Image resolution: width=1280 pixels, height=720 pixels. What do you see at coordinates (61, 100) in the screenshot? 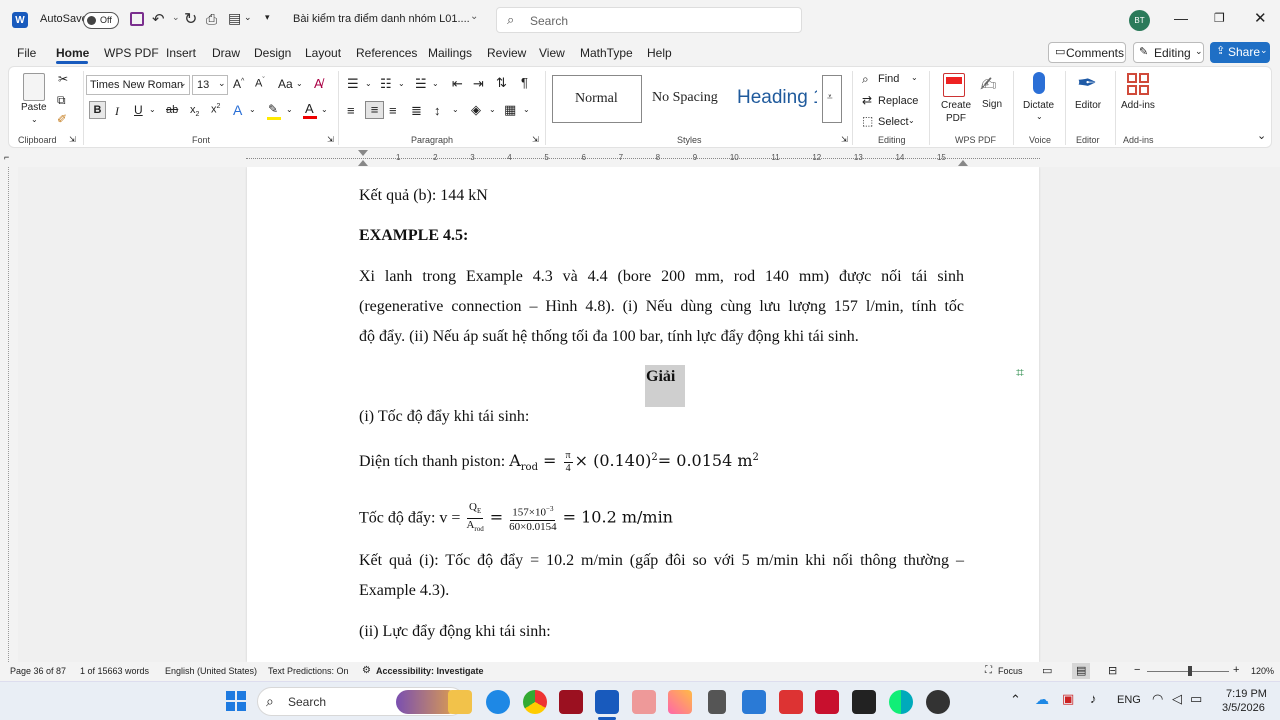
I see `copy-icon: ⧉` at bounding box center [61, 100].